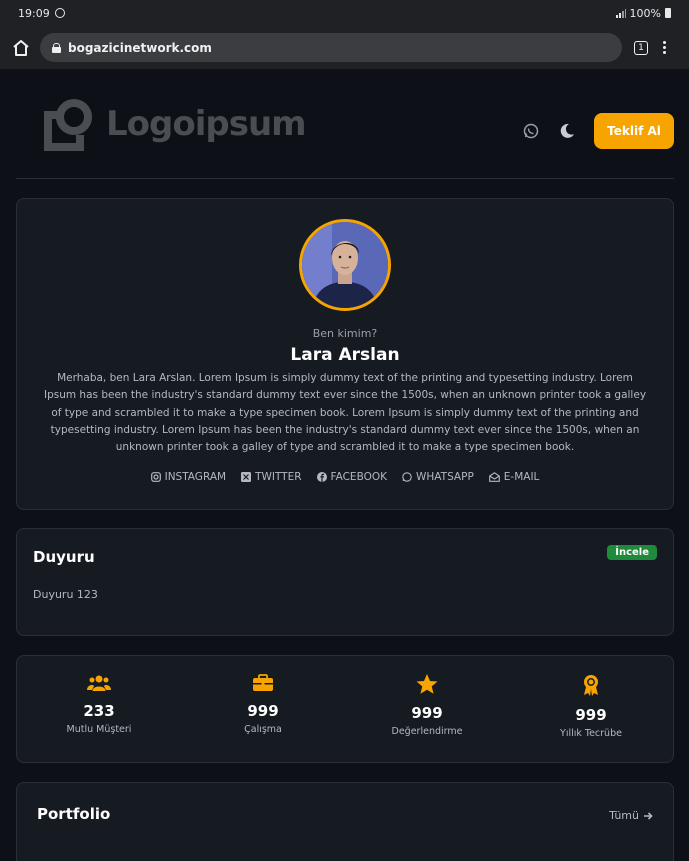  I want to click on stat-reviews: 999 Değerlendirme, so click(427, 709).